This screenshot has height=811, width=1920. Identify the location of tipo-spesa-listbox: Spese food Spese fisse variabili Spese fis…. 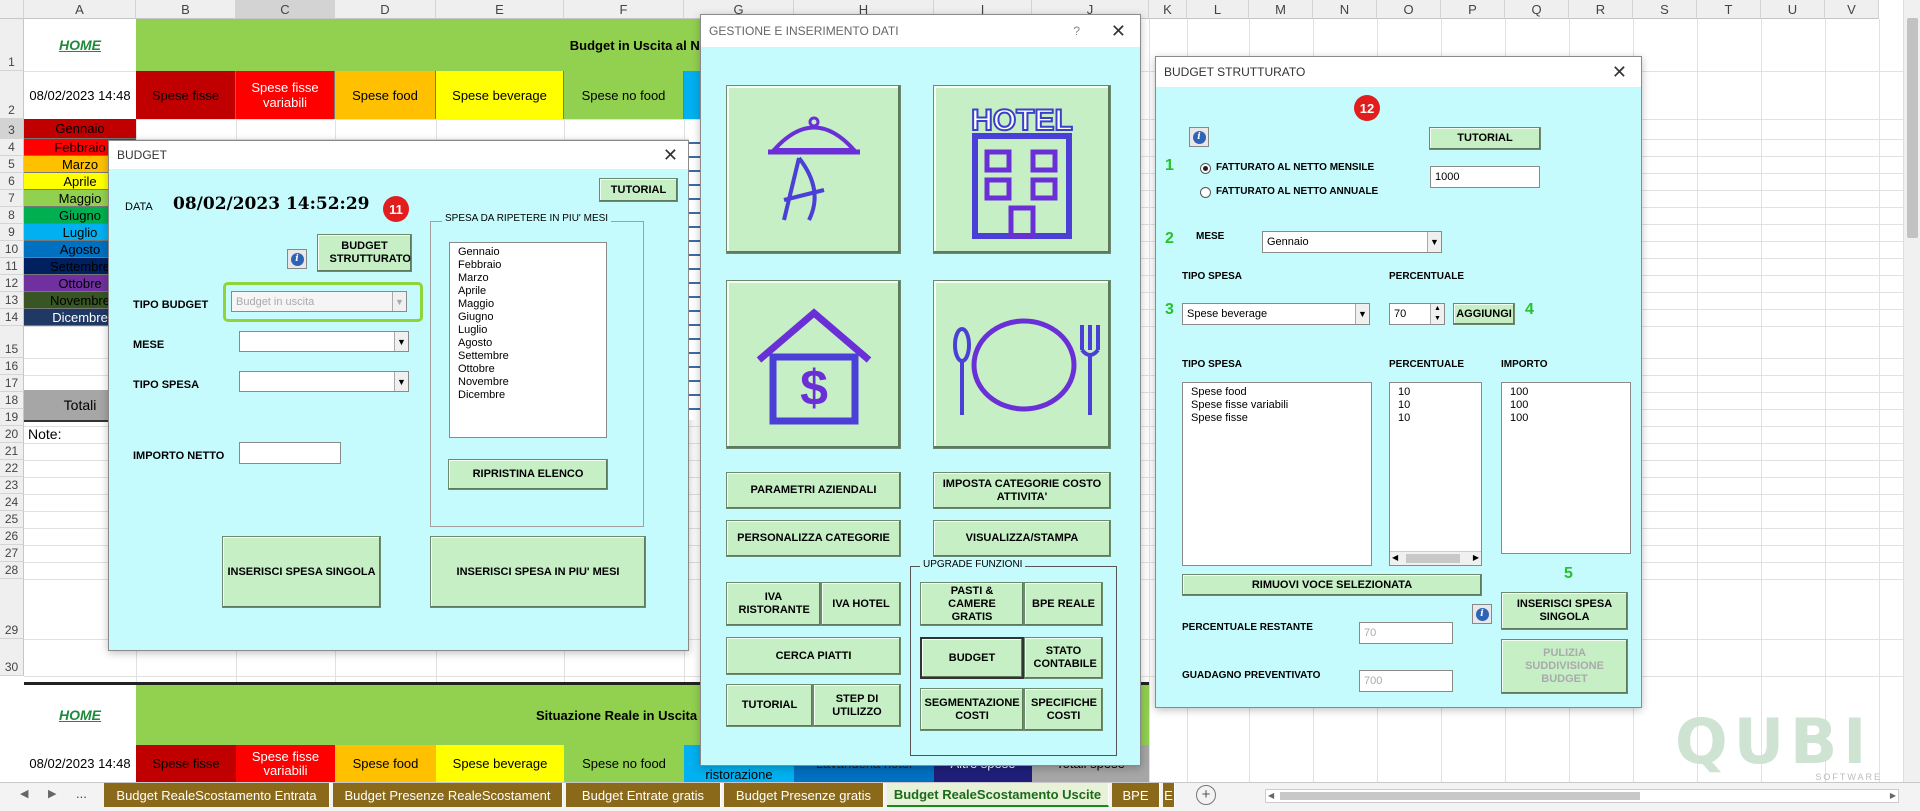
(1277, 474).